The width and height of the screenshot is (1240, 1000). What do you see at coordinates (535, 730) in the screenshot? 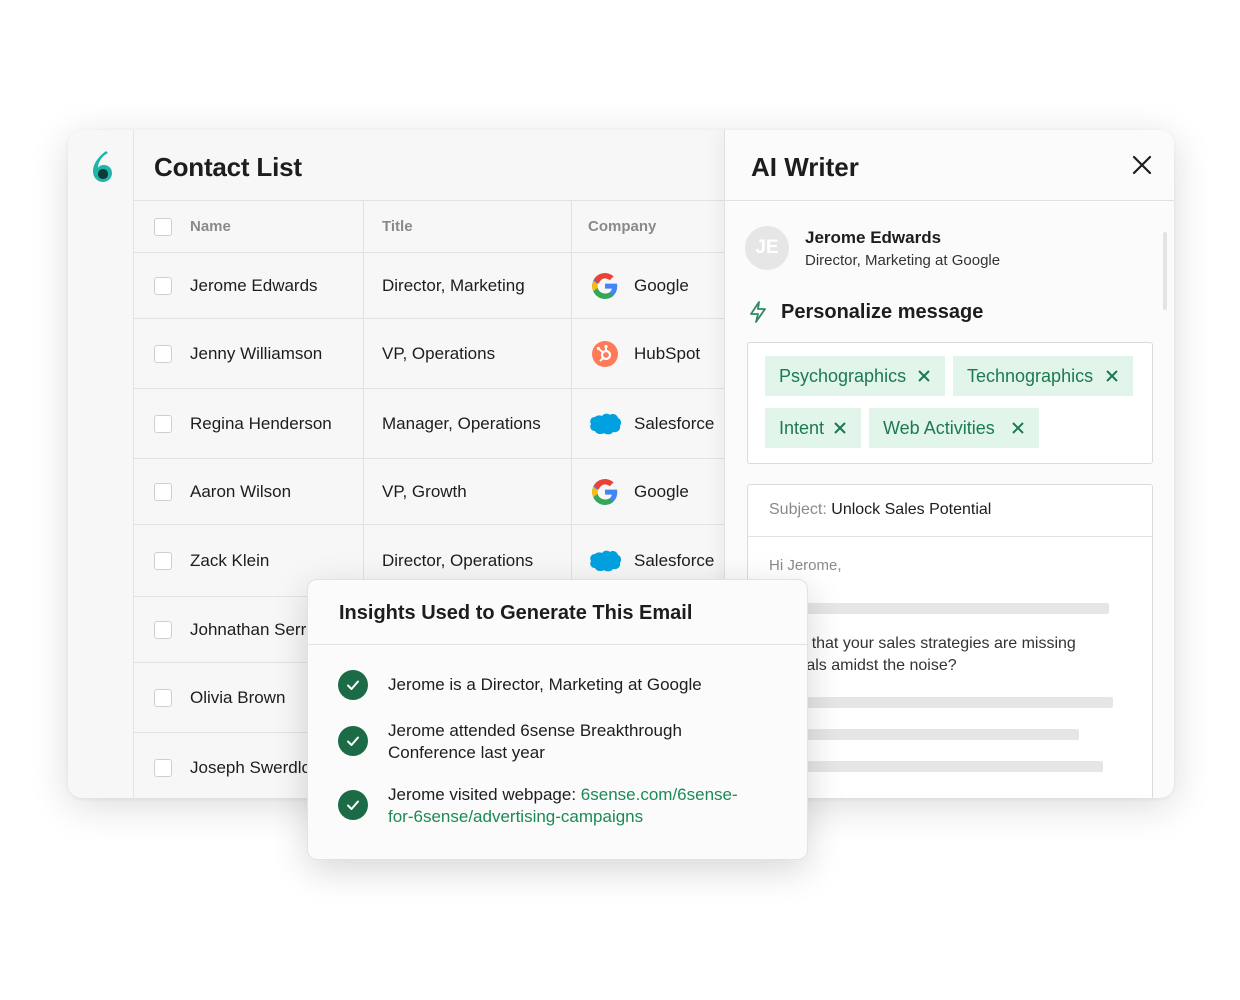
I see `insight-text: Jerome attended 6sense Breakthrough` at bounding box center [535, 730].